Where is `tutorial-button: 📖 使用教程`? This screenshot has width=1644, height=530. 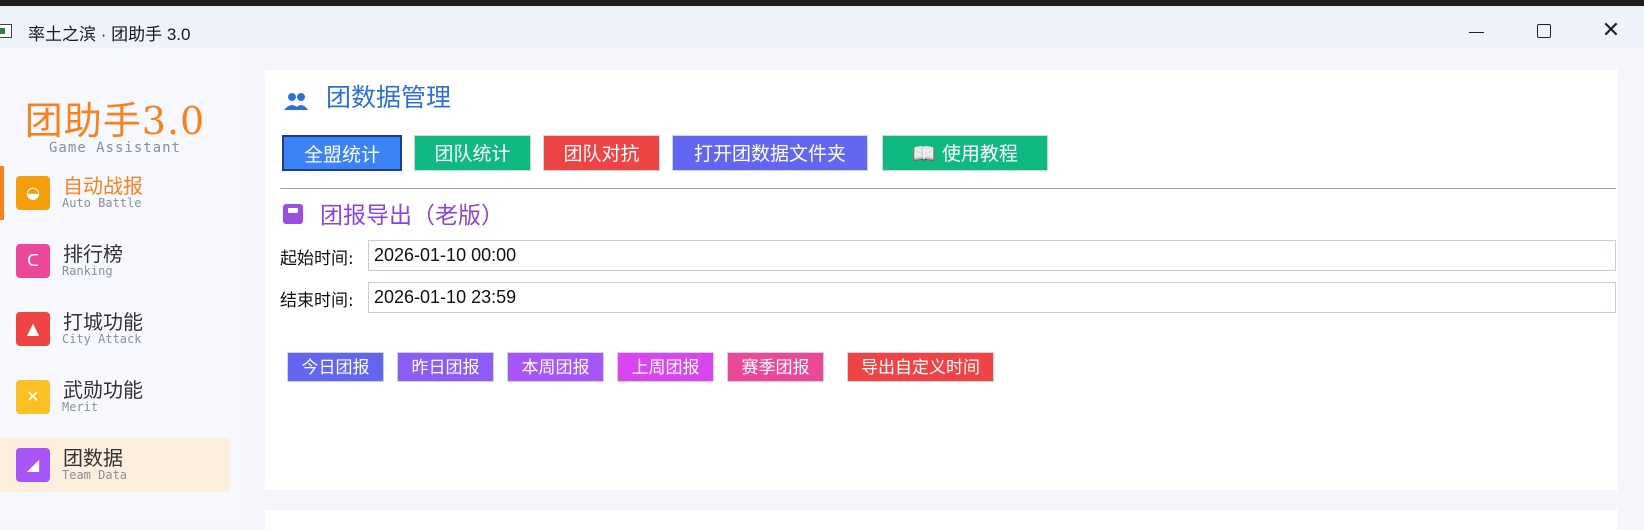 tutorial-button: 📖 使用教程 is located at coordinates (965, 153).